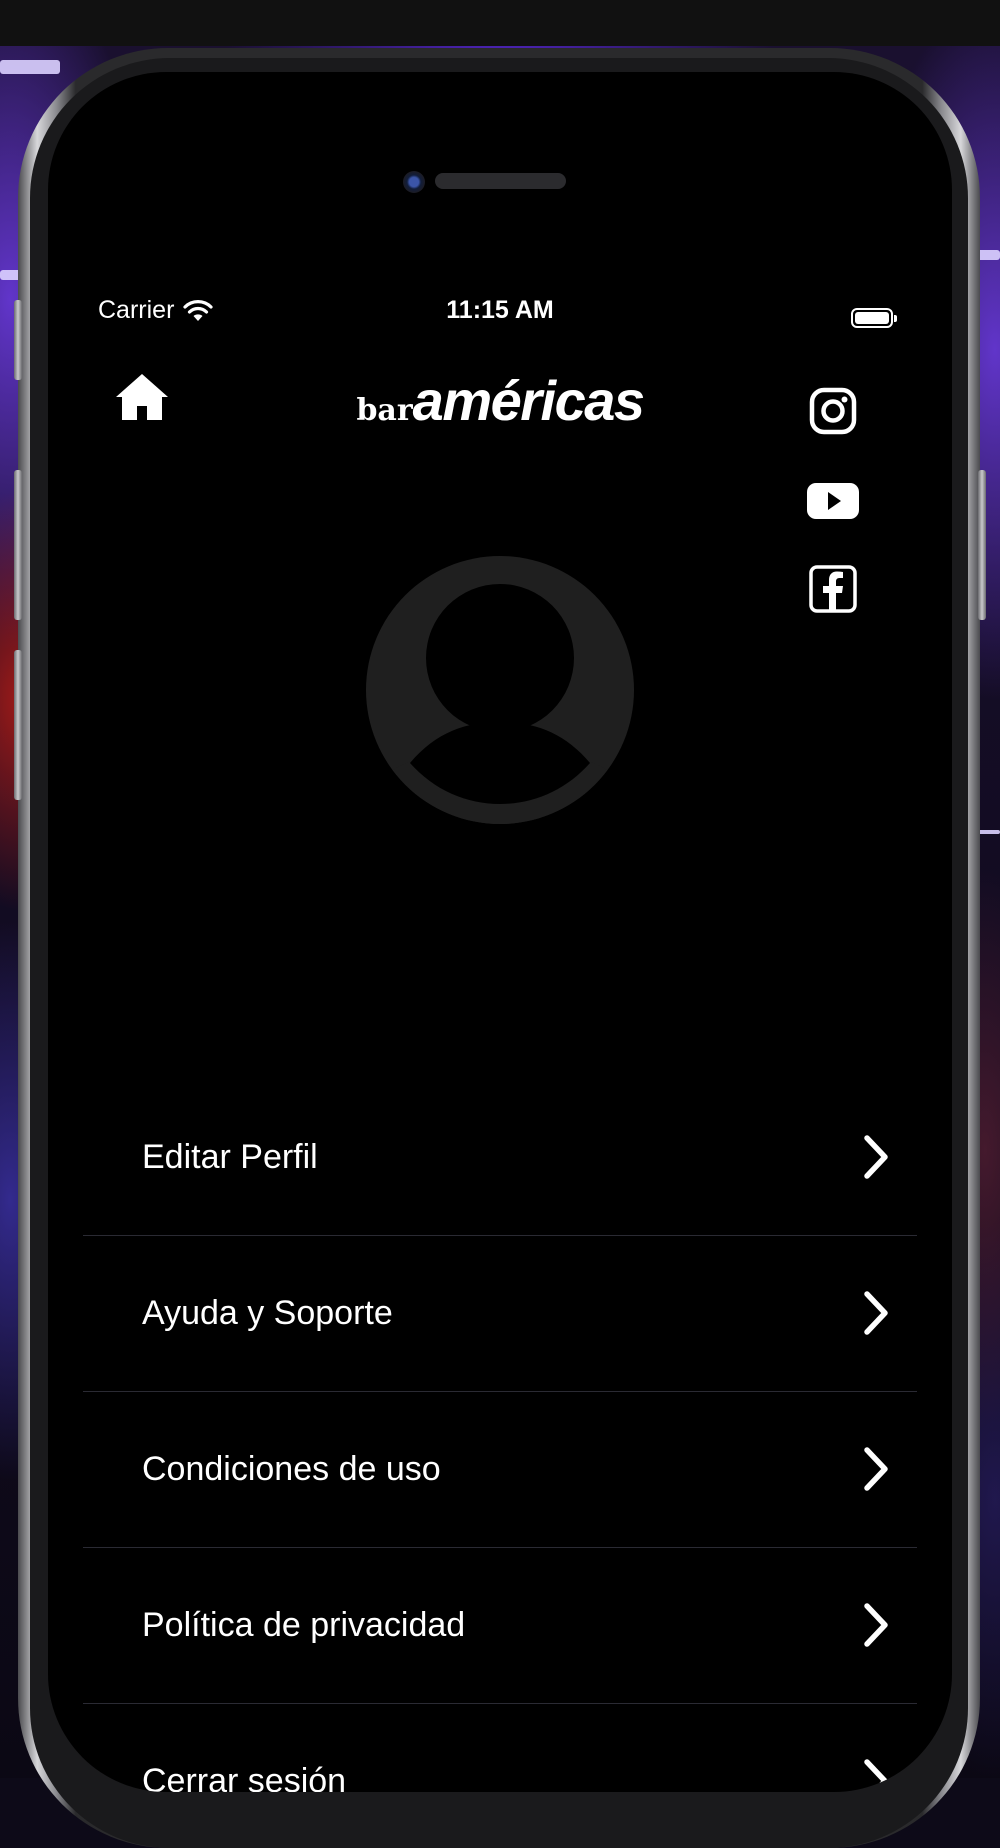 The image size is (1000, 1848). What do you see at coordinates (304, 1625) in the screenshot?
I see `menu-item-label: Política de privacidad` at bounding box center [304, 1625].